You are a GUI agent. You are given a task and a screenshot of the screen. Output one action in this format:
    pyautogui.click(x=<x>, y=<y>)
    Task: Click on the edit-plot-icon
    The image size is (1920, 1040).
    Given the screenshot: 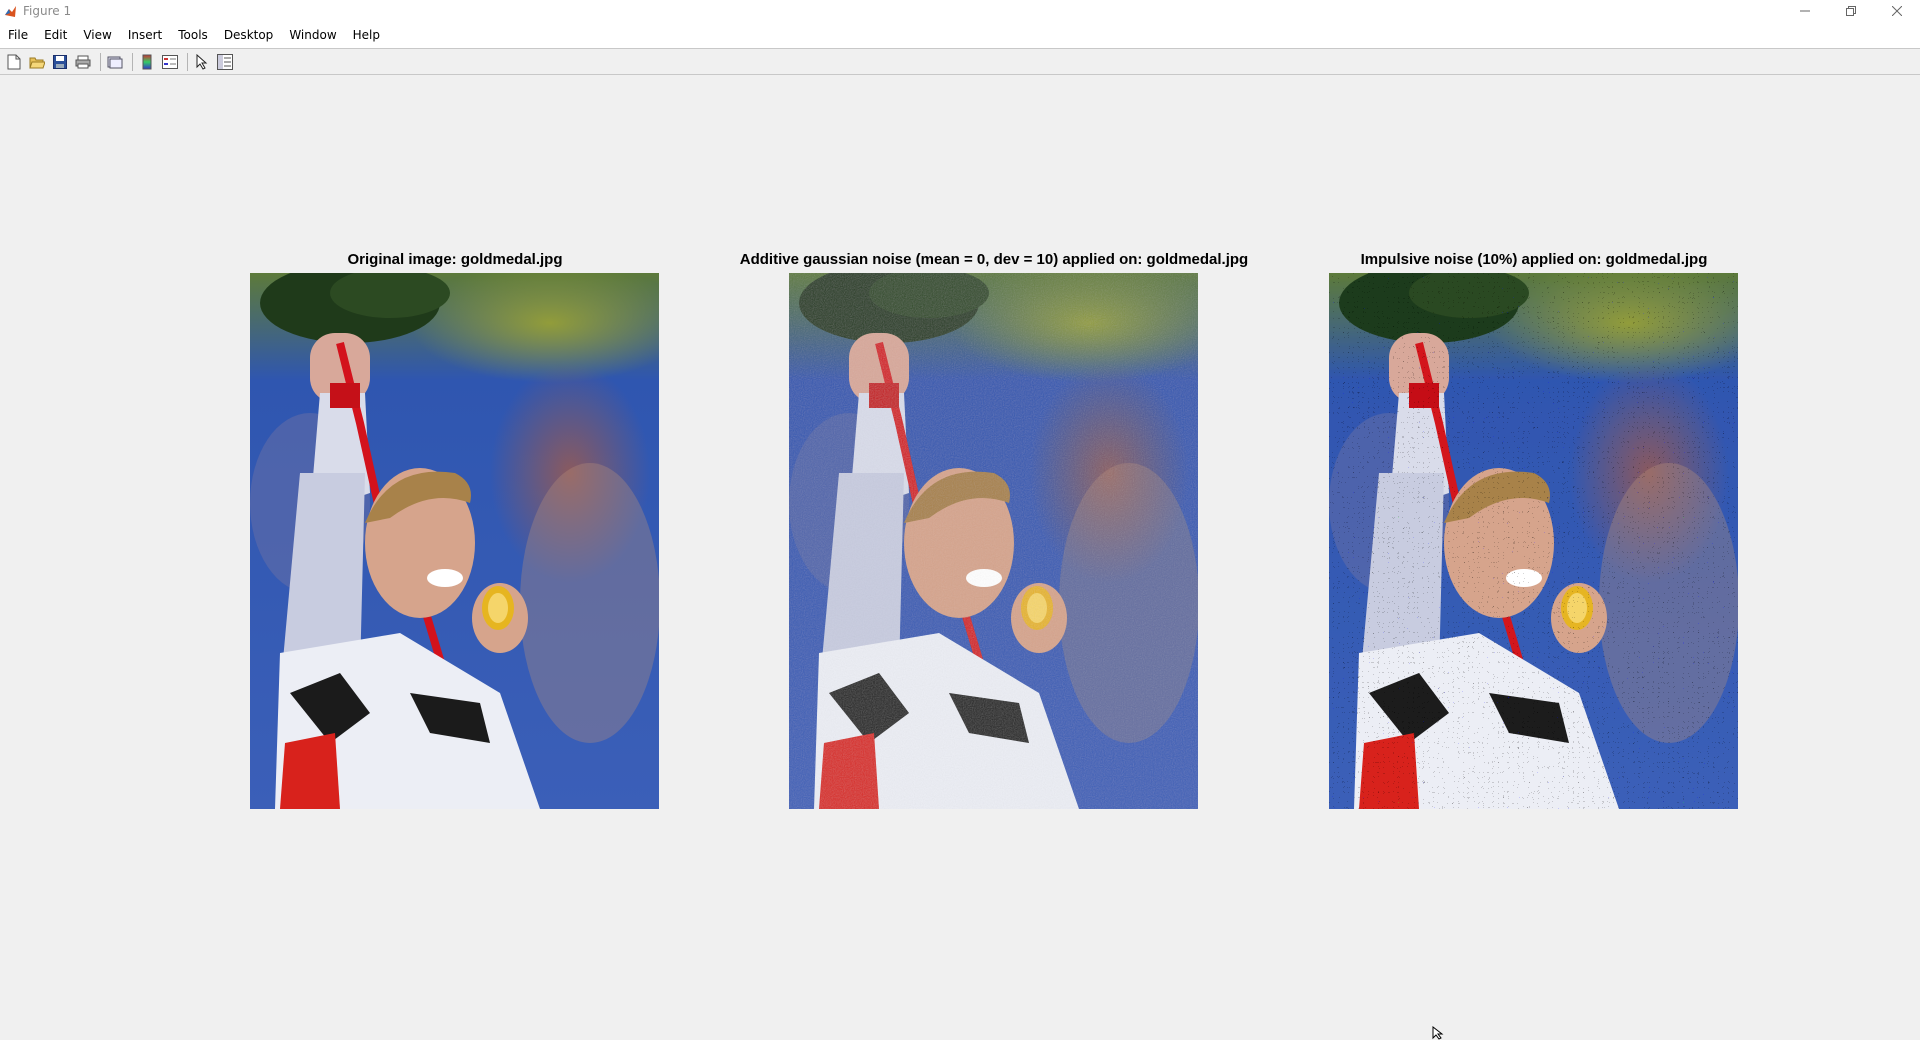 What is the action you would take?
    pyautogui.click(x=202, y=61)
    